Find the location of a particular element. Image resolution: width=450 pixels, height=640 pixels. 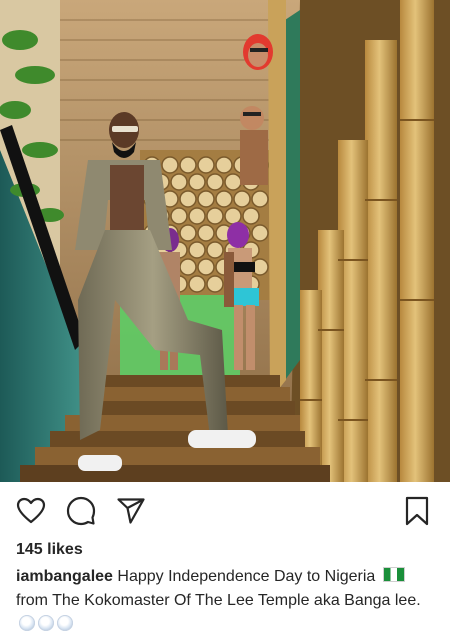

comment-bubble-icon is located at coordinates (81, 511).